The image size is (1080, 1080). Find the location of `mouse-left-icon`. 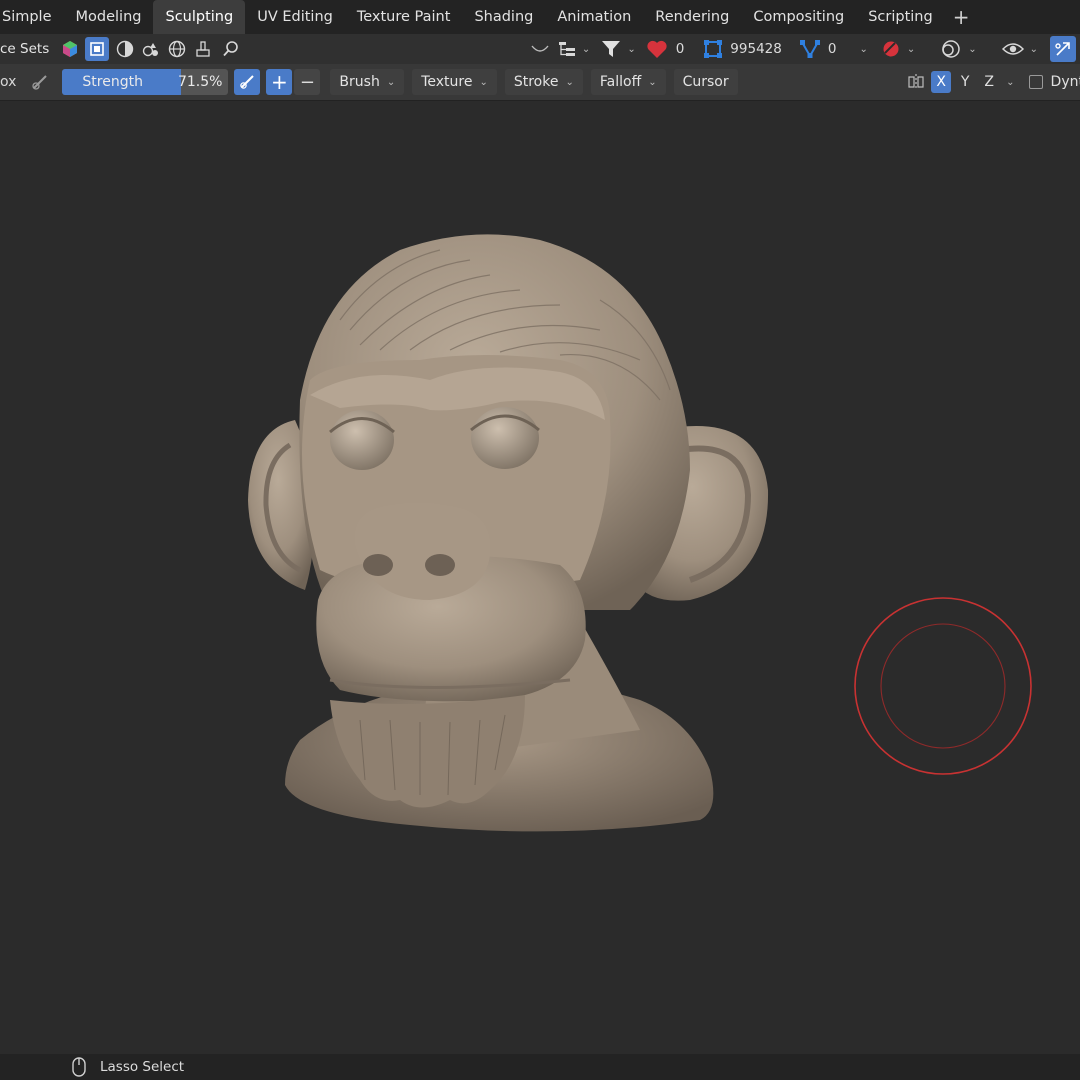

mouse-left-icon is located at coordinates (79, 1067).